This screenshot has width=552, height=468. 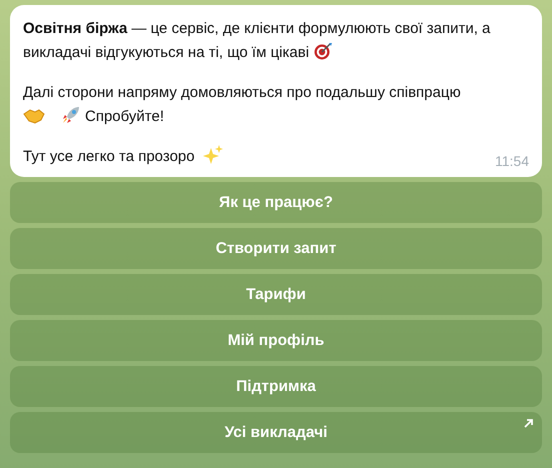 I want to click on message-text: Далі сторони напряму домовляються про подальшу співпрацю Спробуйте!, so click(x=242, y=105).